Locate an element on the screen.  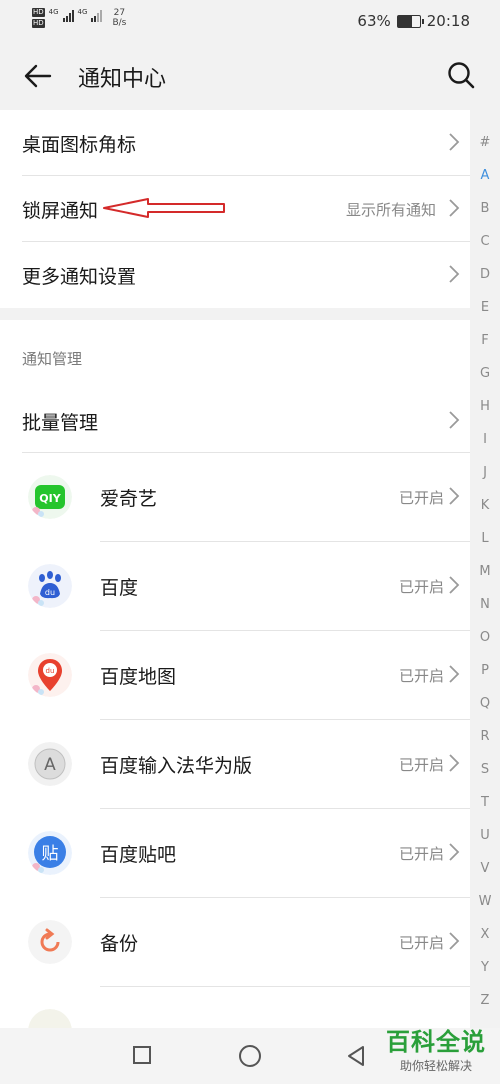
speed-value: 27 is located at coordinates (119, 13).